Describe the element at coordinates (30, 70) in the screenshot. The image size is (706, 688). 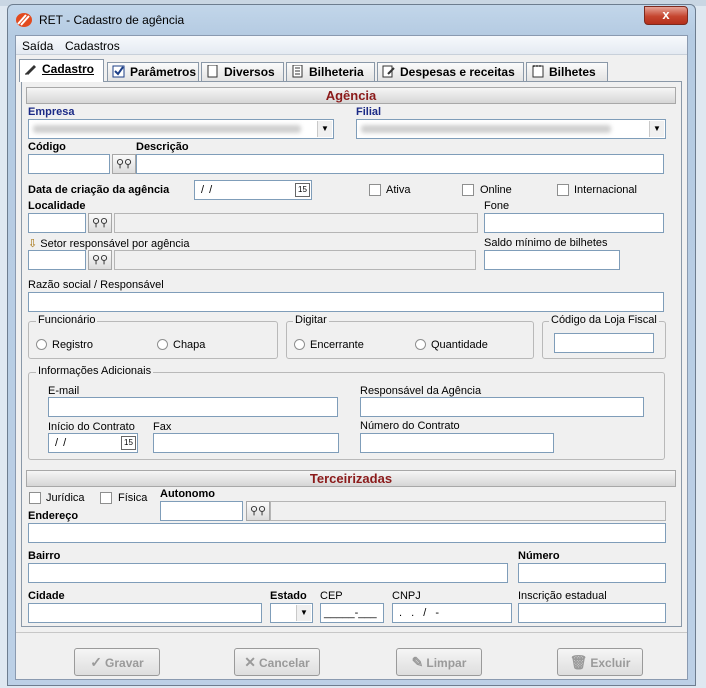
I see `pencil-icon` at that location.